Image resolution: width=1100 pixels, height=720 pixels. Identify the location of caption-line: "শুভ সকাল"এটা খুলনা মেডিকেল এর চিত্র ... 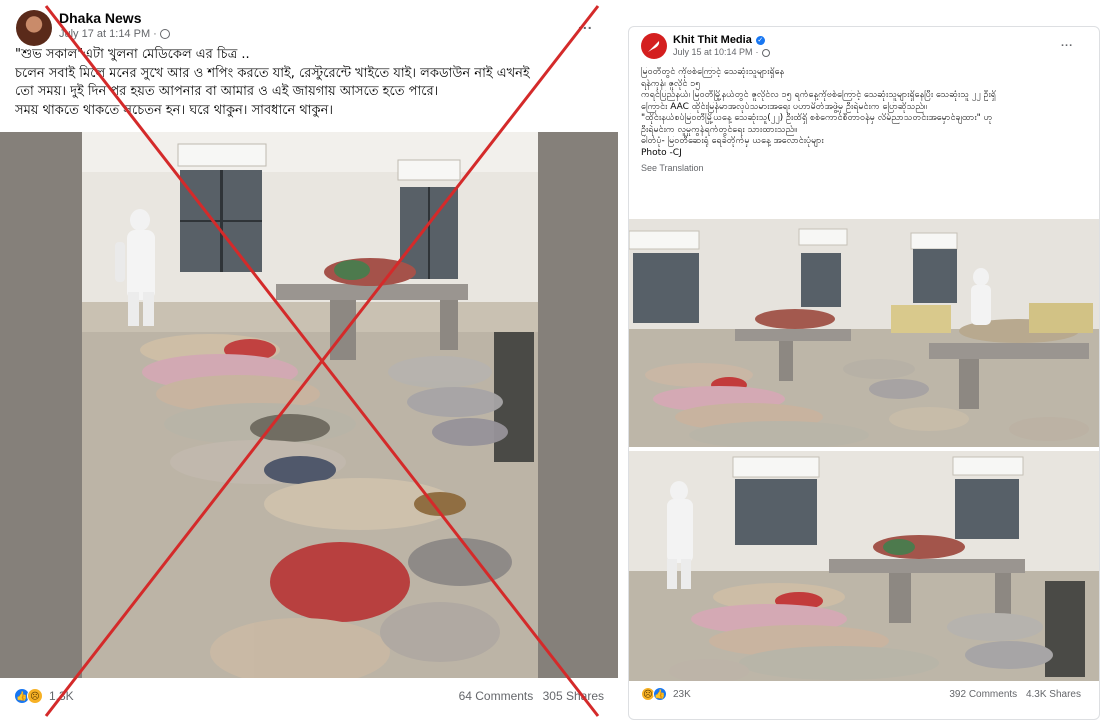
(132, 54).